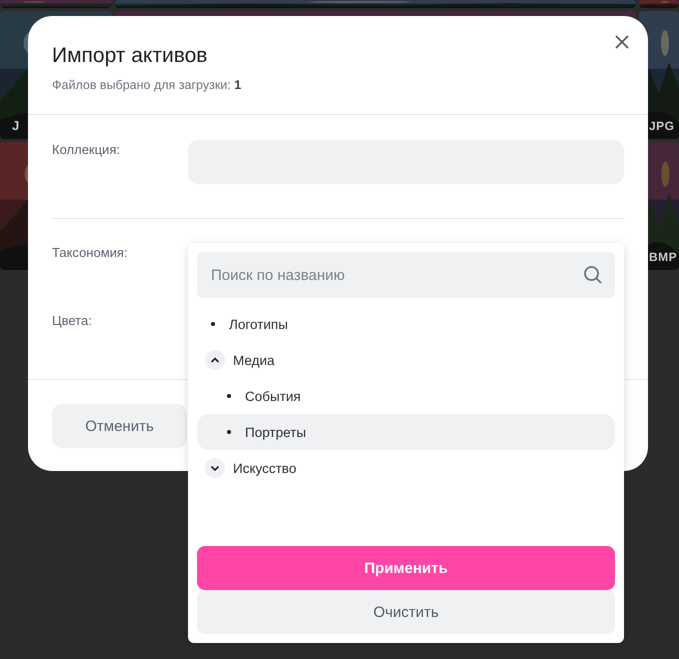 This screenshot has width=679, height=659. I want to click on file-type-label: J, so click(16, 125).